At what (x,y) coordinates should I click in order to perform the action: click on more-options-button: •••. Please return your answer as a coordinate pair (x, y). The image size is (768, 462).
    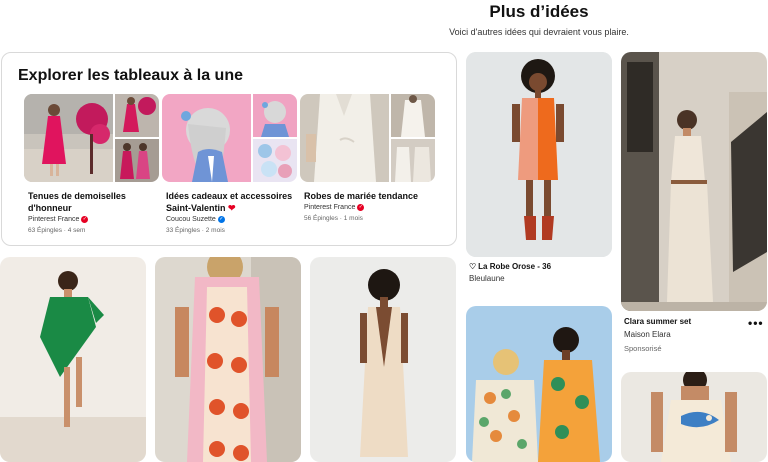
    Looking at the image, I should click on (756, 323).